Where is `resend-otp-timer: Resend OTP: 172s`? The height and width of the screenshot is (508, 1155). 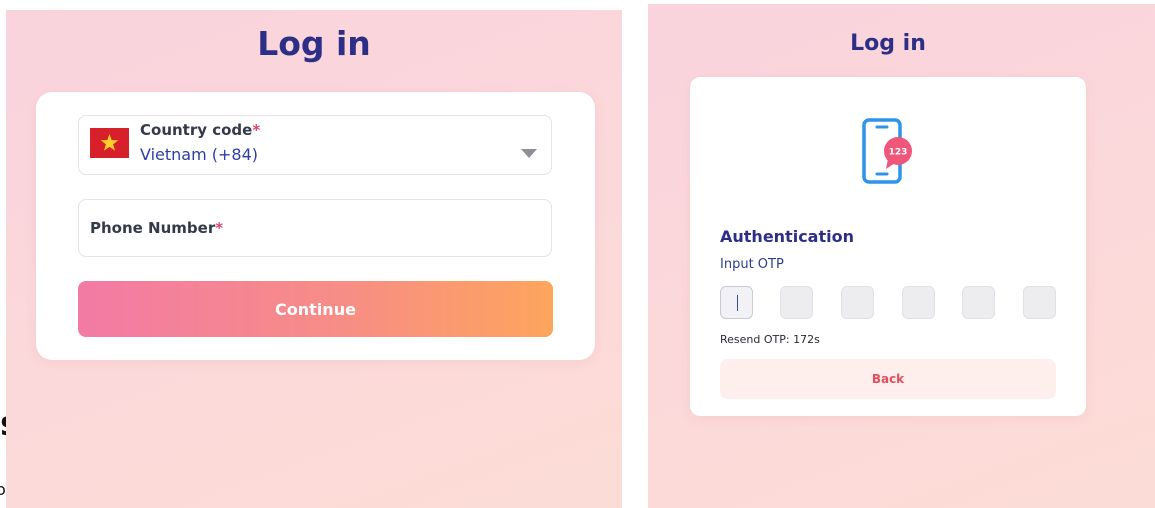
resend-otp-timer: Resend OTP: 172s is located at coordinates (770, 339).